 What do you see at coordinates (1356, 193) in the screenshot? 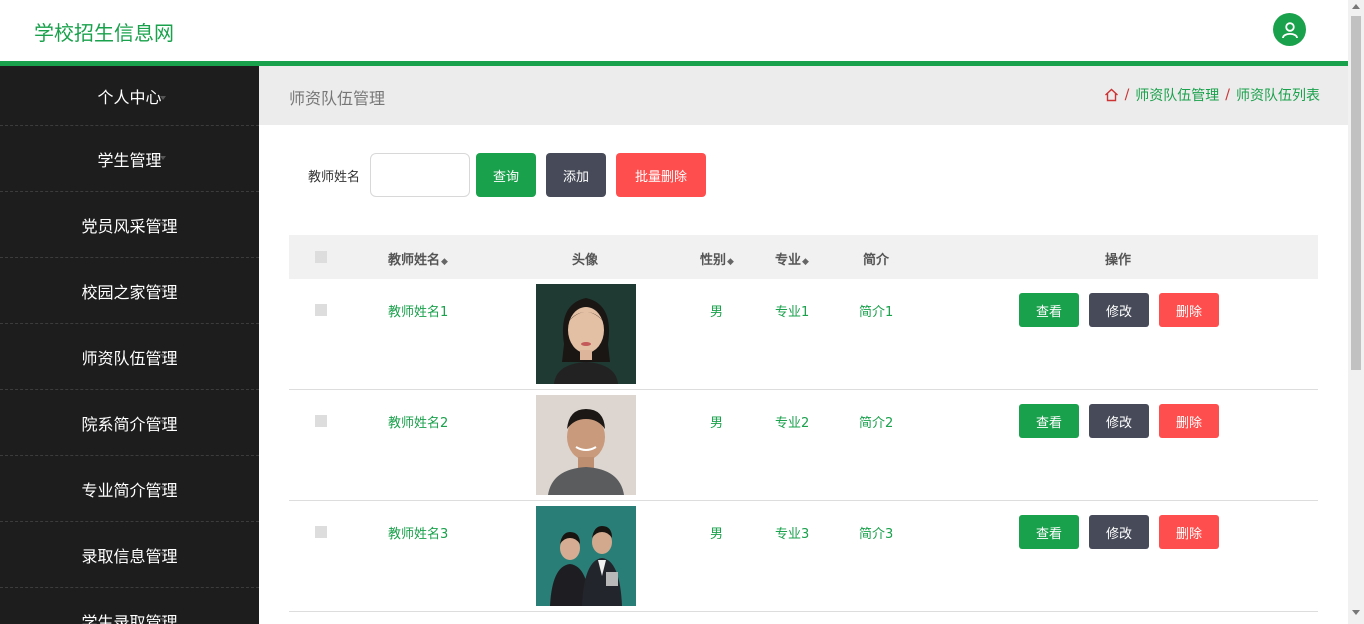
I see `scroll-thumb` at bounding box center [1356, 193].